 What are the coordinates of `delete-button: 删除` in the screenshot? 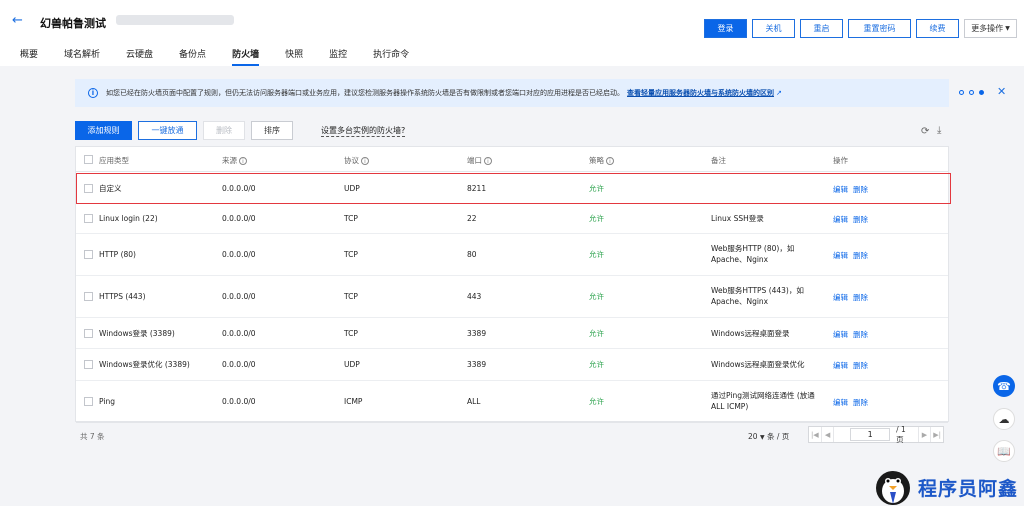 It's located at (224, 130).